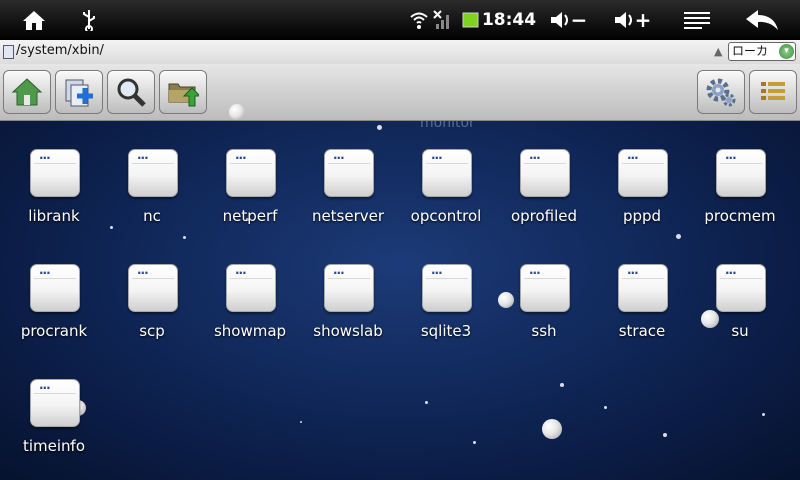 This screenshot has height=480, width=800. I want to click on file-name: netserver, so click(348, 216).